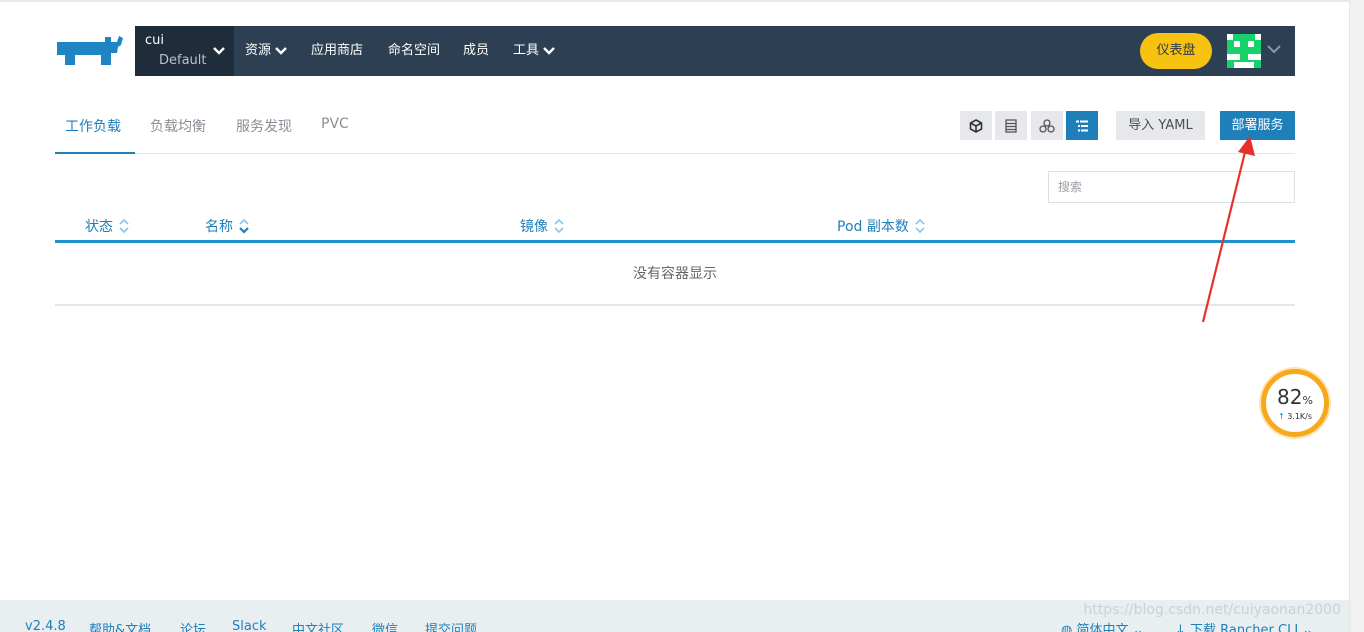 The height and width of the screenshot is (632, 1364). What do you see at coordinates (1212, 610) in the screenshot?
I see `watermark: https://blog.csdn.net/cuiyaonan2000` at bounding box center [1212, 610].